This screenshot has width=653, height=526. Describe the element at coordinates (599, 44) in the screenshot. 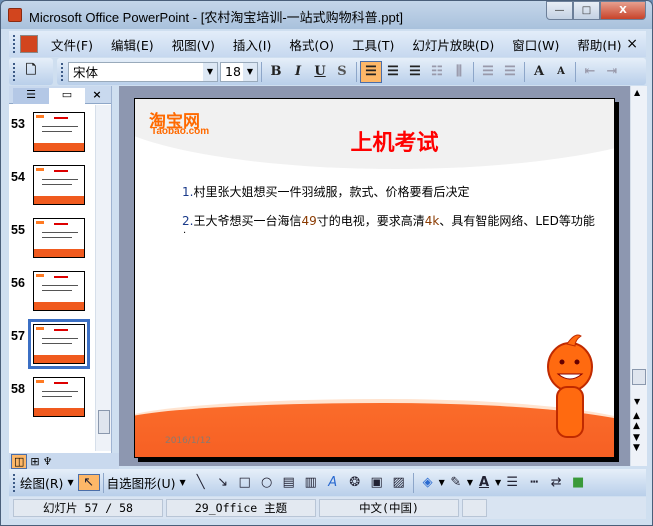

I see `menu-help: 帮助(H)` at that location.